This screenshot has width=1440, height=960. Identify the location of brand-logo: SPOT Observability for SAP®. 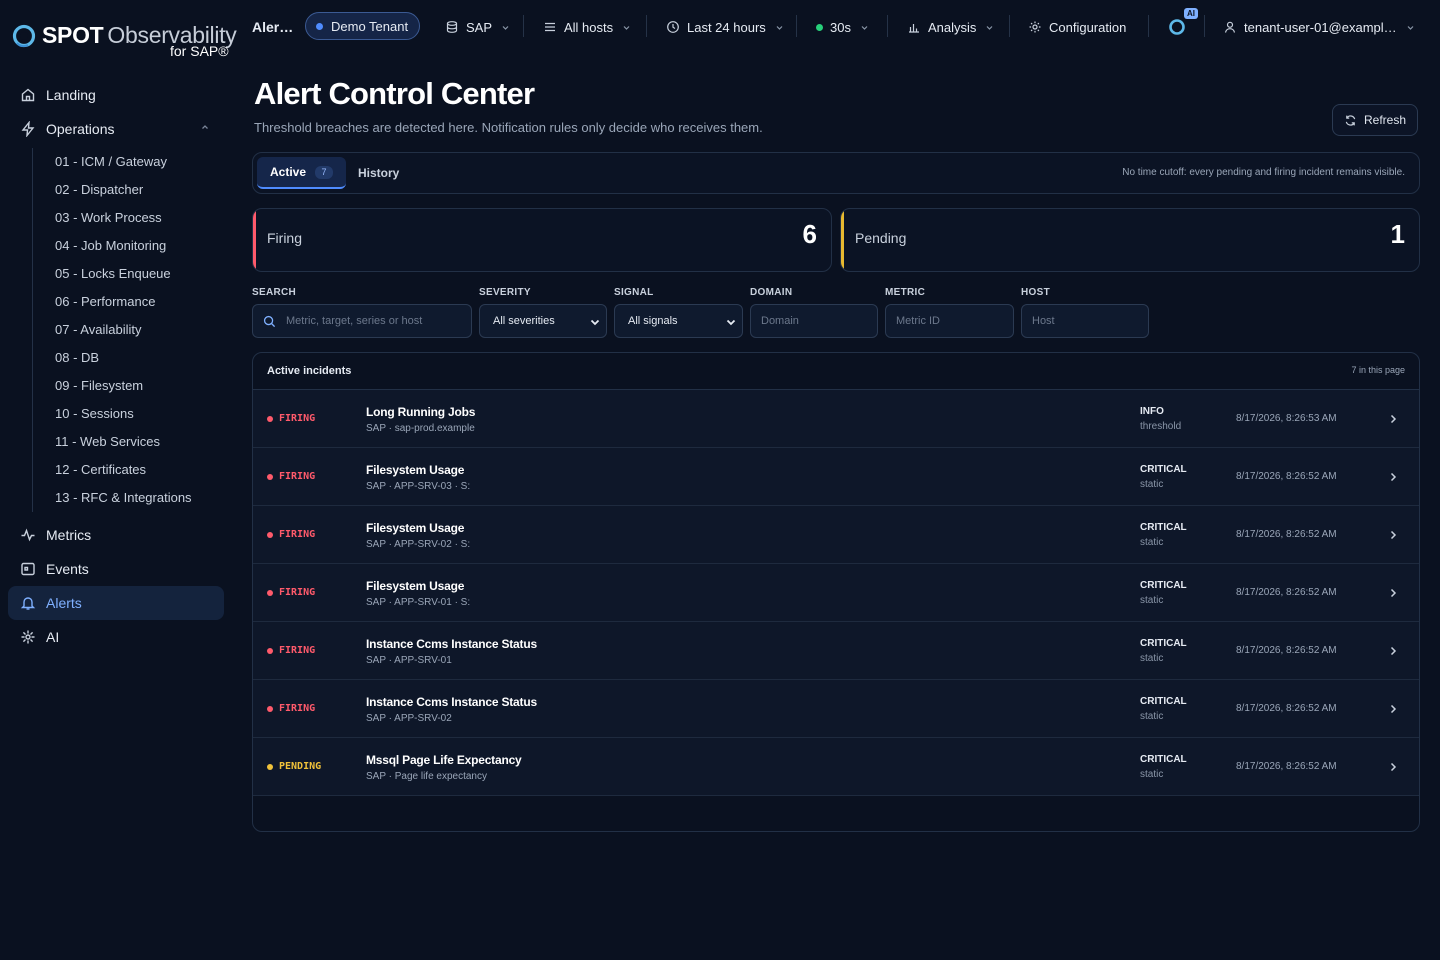
(124, 41).